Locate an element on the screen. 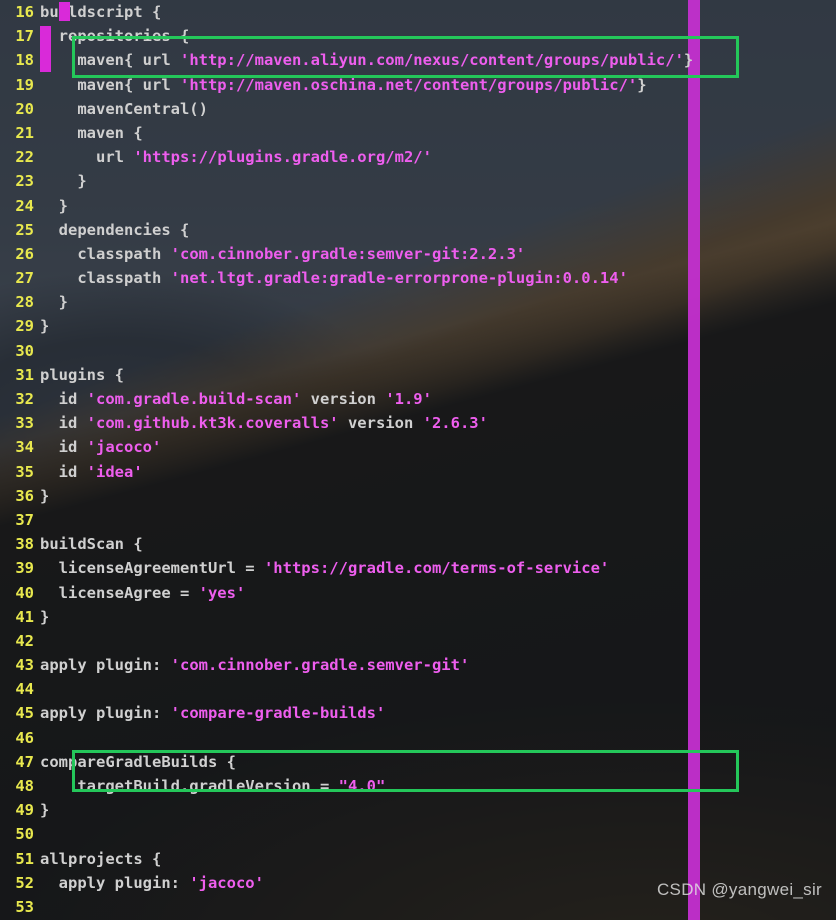 This screenshot has height=920, width=836. code-line: 20 mavenCentral() is located at coordinates (418, 109).